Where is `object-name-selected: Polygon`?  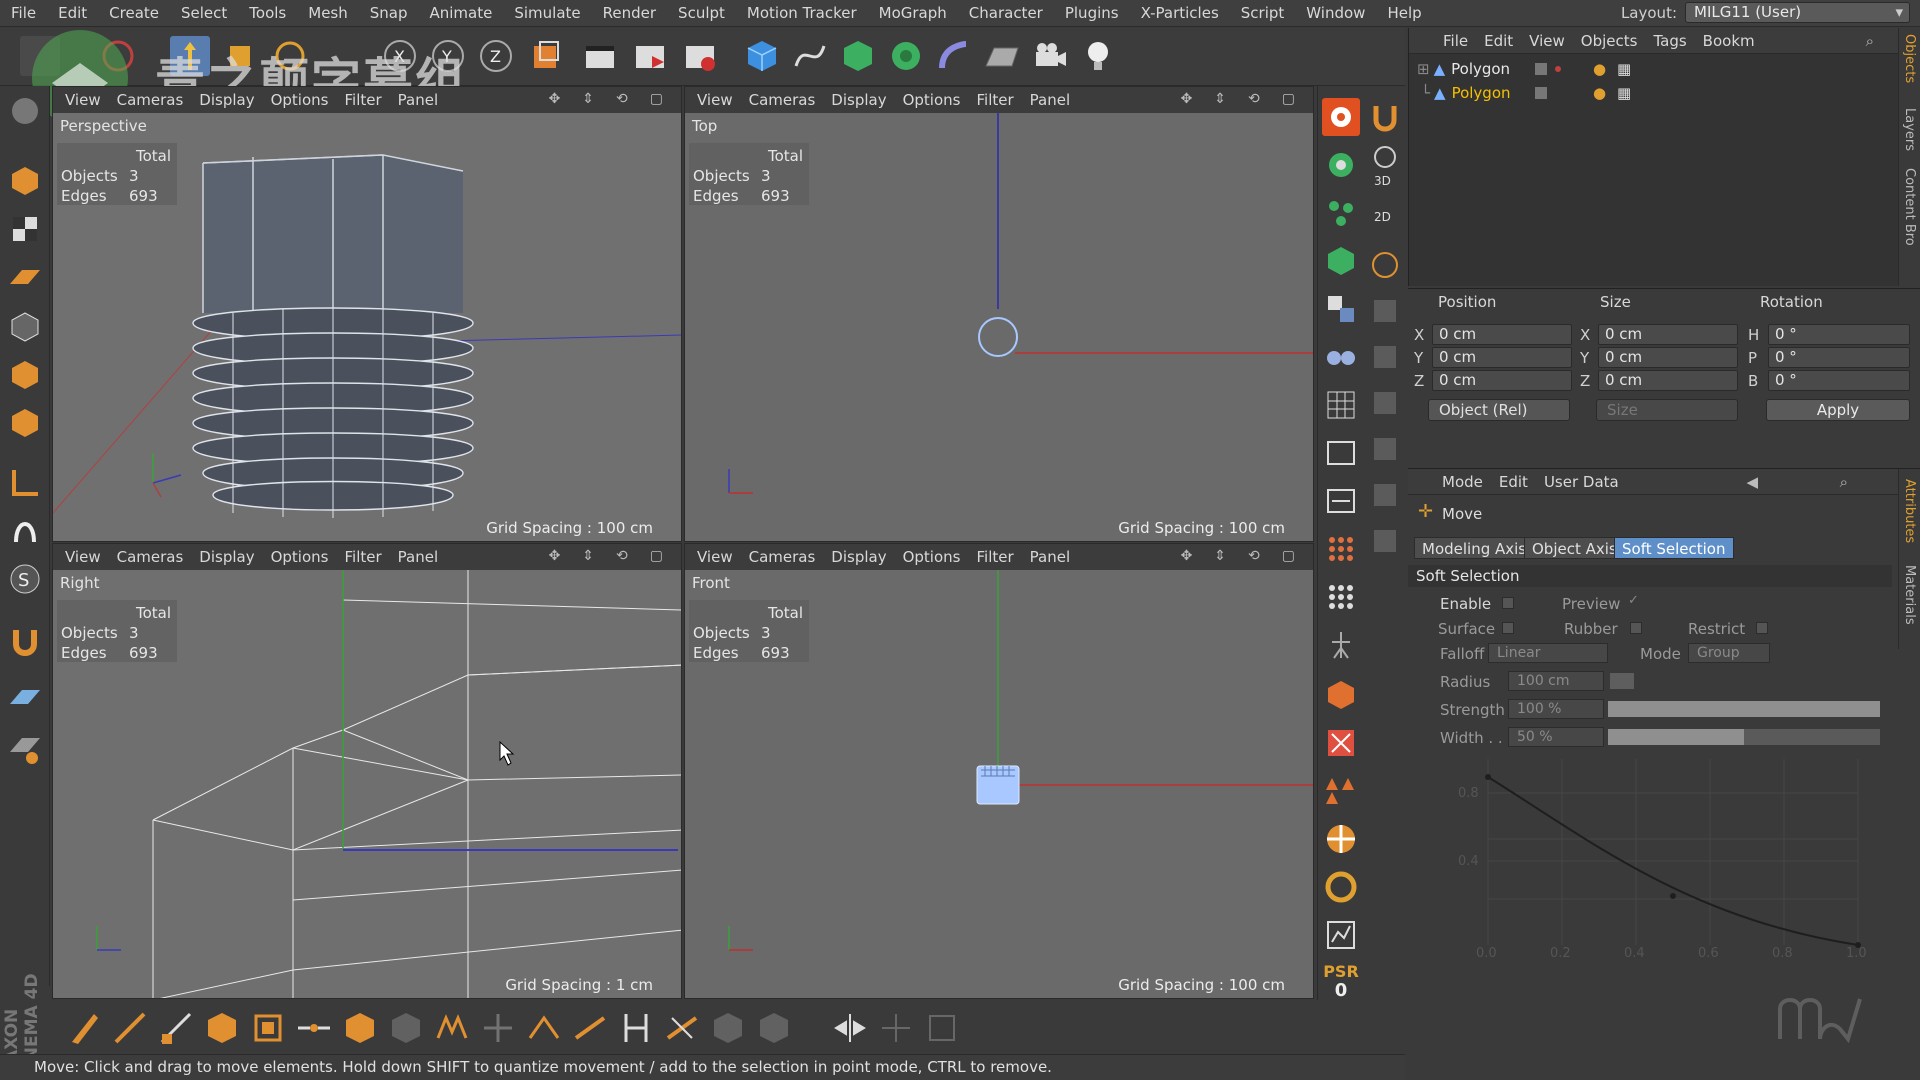
object-name-selected: Polygon is located at coordinates (1481, 93).